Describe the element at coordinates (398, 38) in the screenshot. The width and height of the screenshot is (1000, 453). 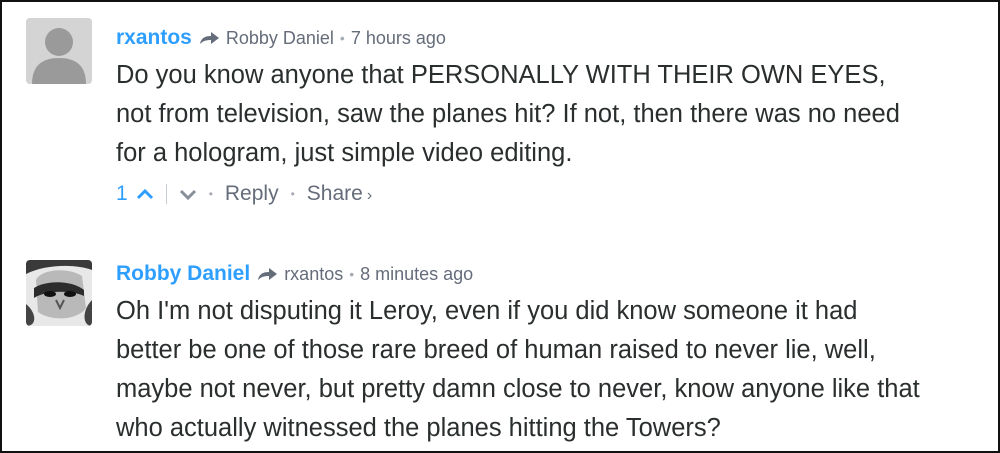
I see `timestamp-link: 7 hours ago` at that location.